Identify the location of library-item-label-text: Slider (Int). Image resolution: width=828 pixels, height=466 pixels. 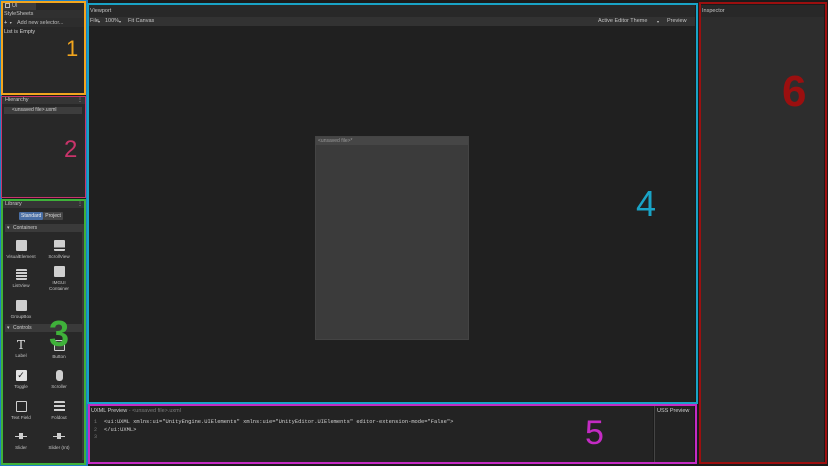
(59, 447).